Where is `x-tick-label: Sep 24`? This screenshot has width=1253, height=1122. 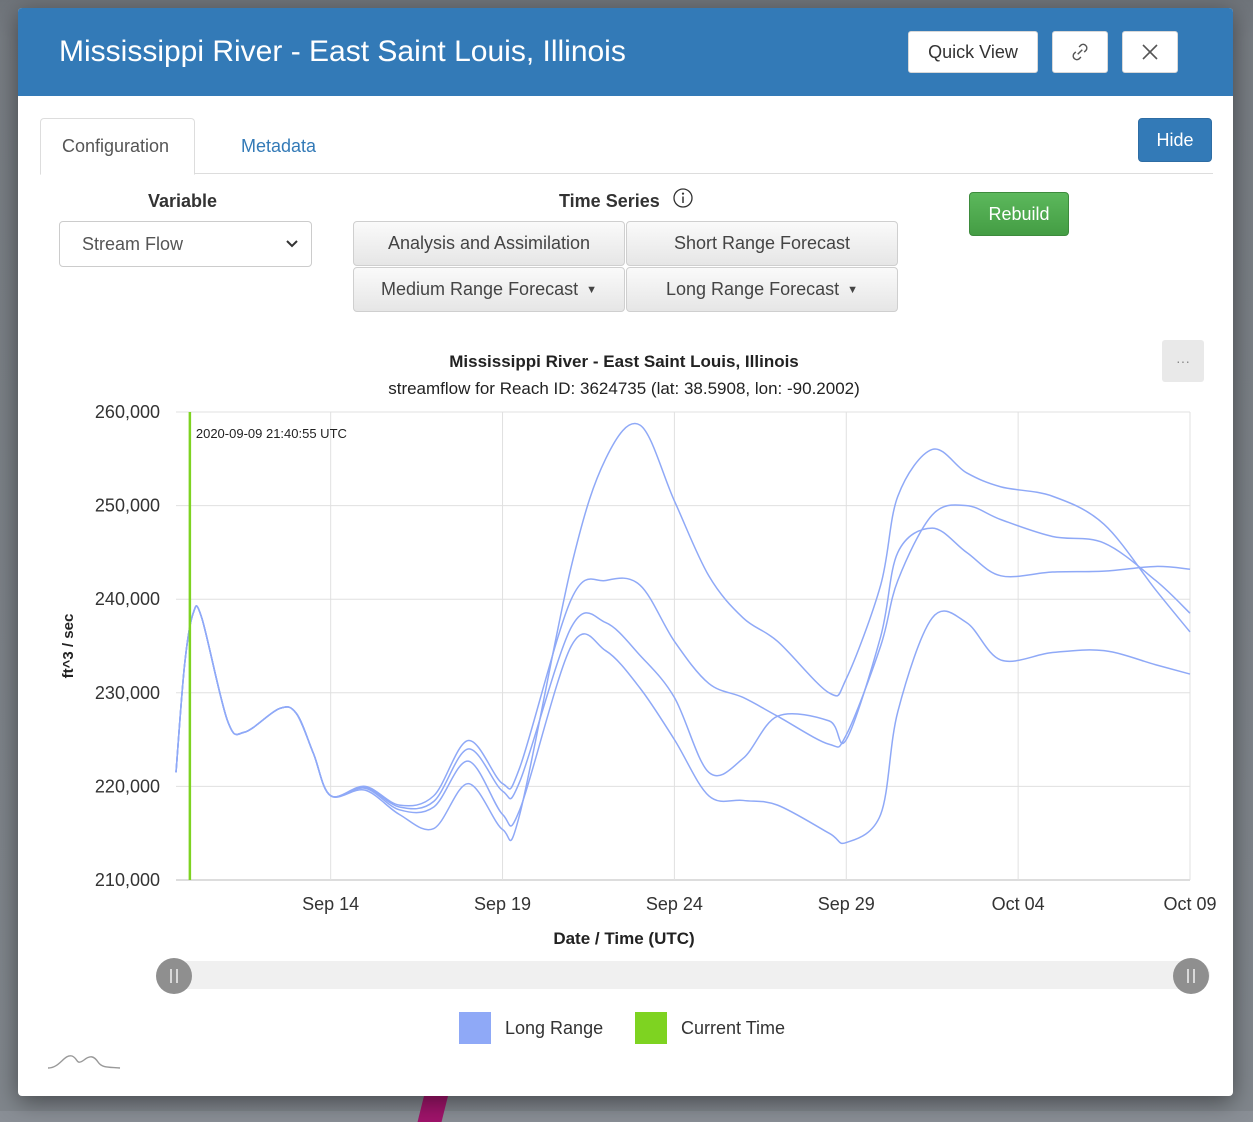 x-tick-label: Sep 24 is located at coordinates (674, 904).